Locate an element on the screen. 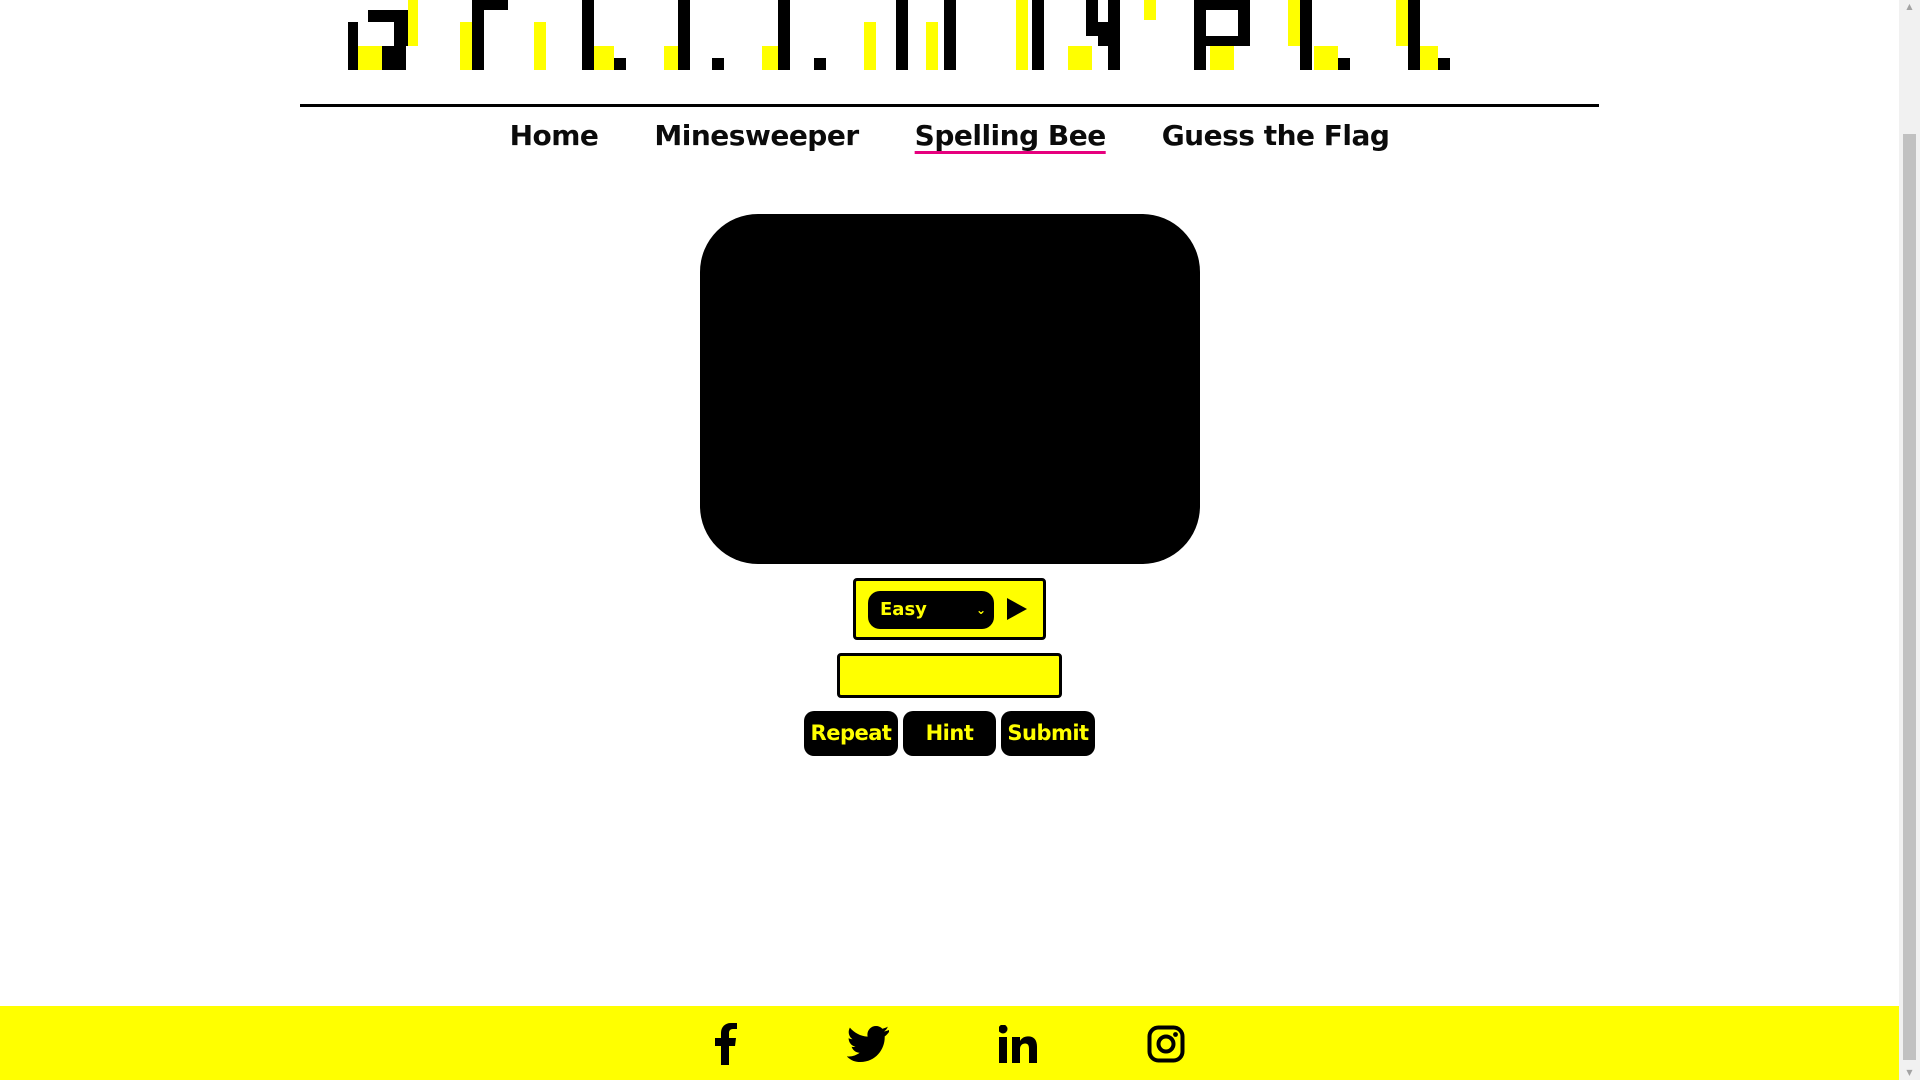 This screenshot has height=1080, width=1920. answer-input is located at coordinates (949, 675).